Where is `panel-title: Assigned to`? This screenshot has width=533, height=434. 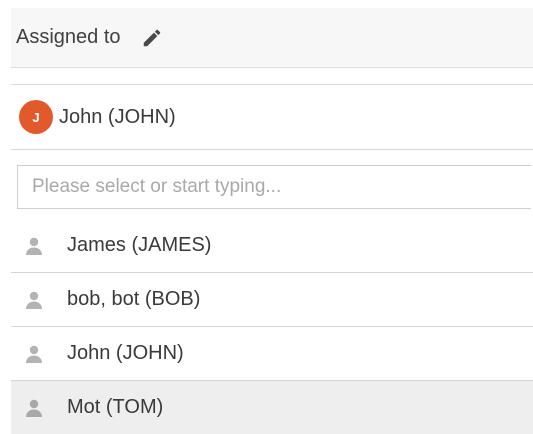 panel-title: Assigned to is located at coordinates (68, 37).